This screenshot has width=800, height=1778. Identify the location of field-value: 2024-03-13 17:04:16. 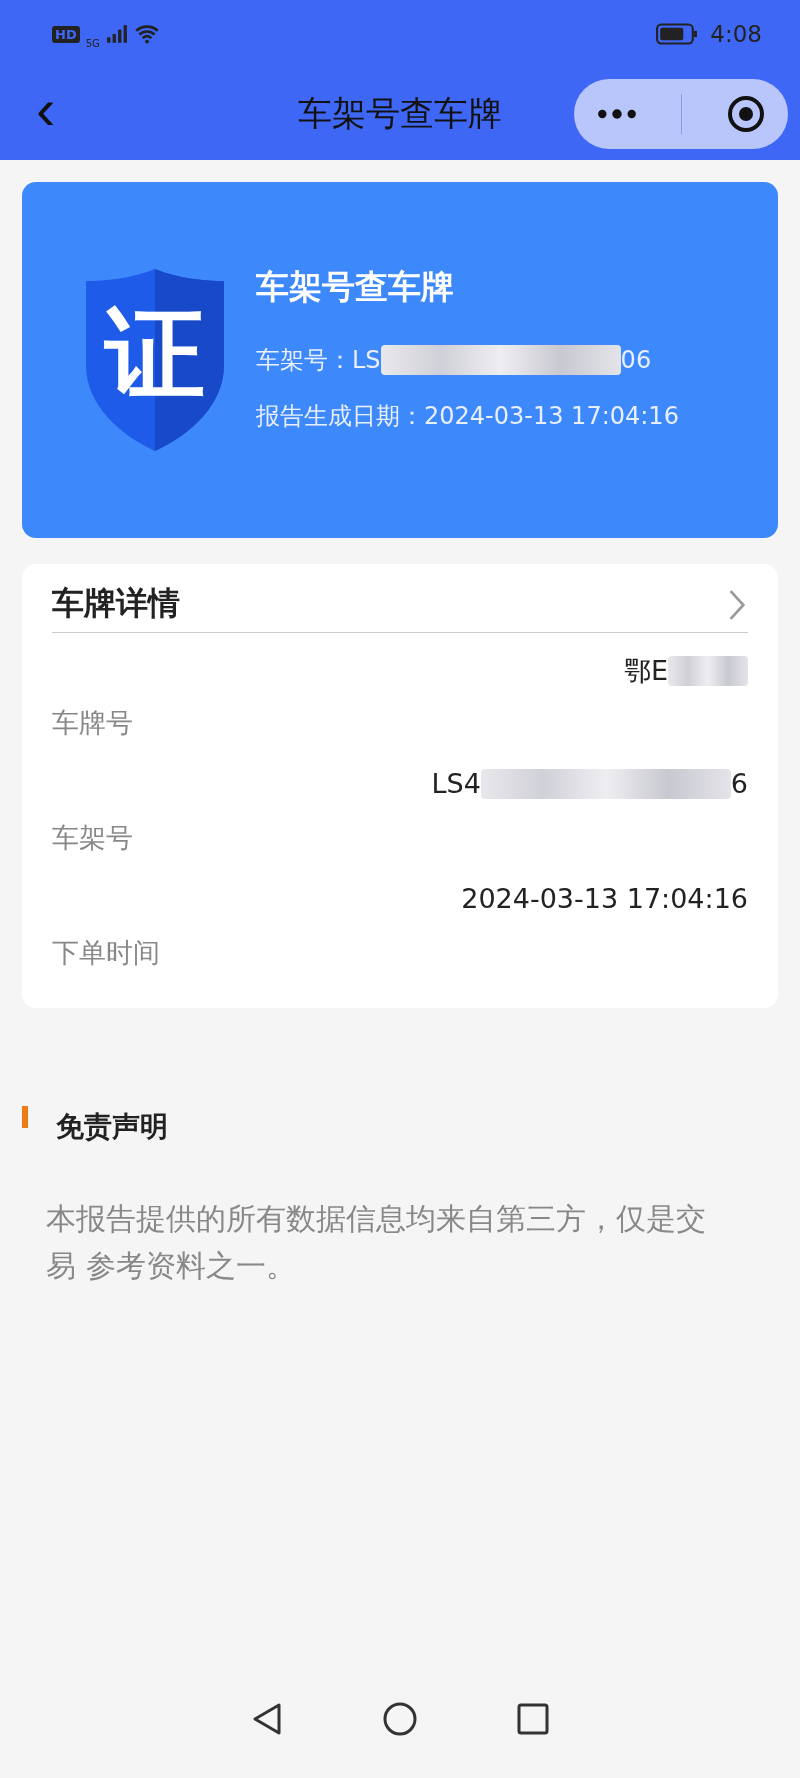
(604, 898).